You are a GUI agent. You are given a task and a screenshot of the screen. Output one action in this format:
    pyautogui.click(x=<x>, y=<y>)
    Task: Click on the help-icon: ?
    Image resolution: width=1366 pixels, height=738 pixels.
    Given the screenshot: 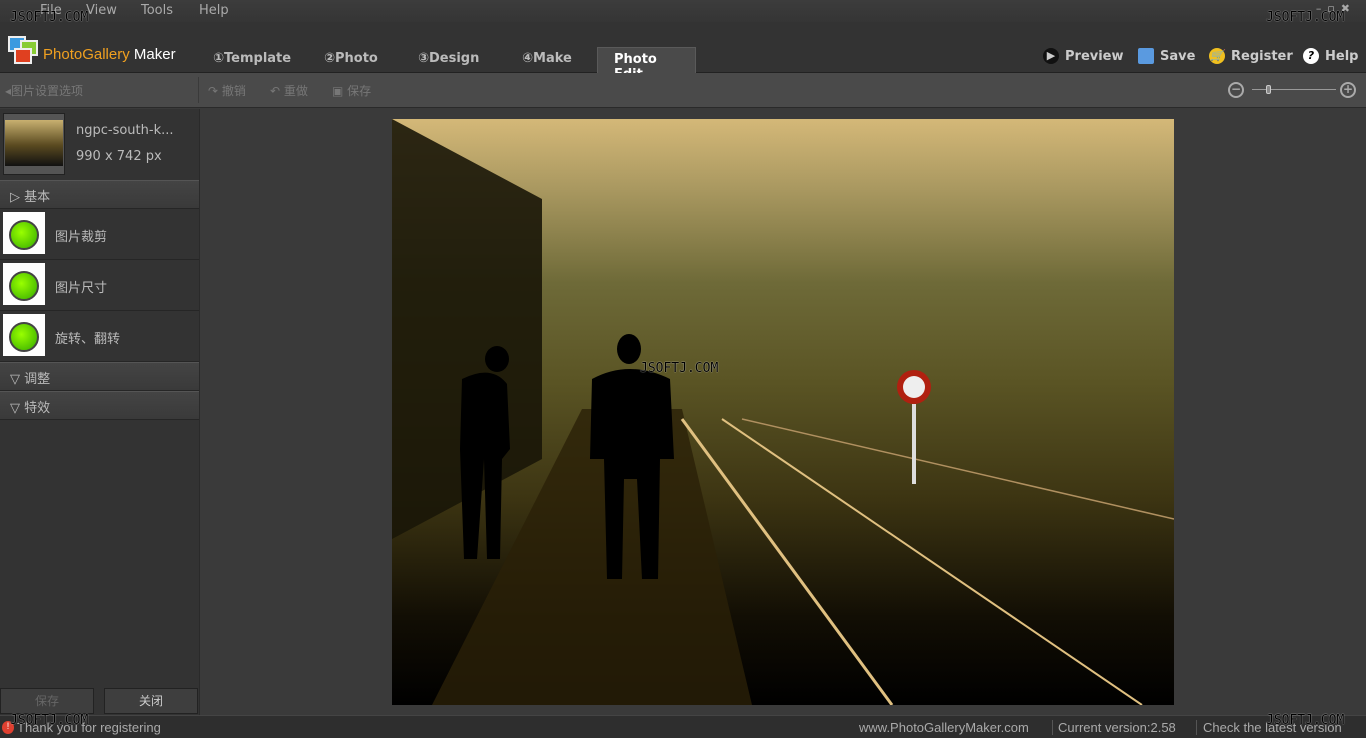 What is the action you would take?
    pyautogui.click(x=1311, y=56)
    